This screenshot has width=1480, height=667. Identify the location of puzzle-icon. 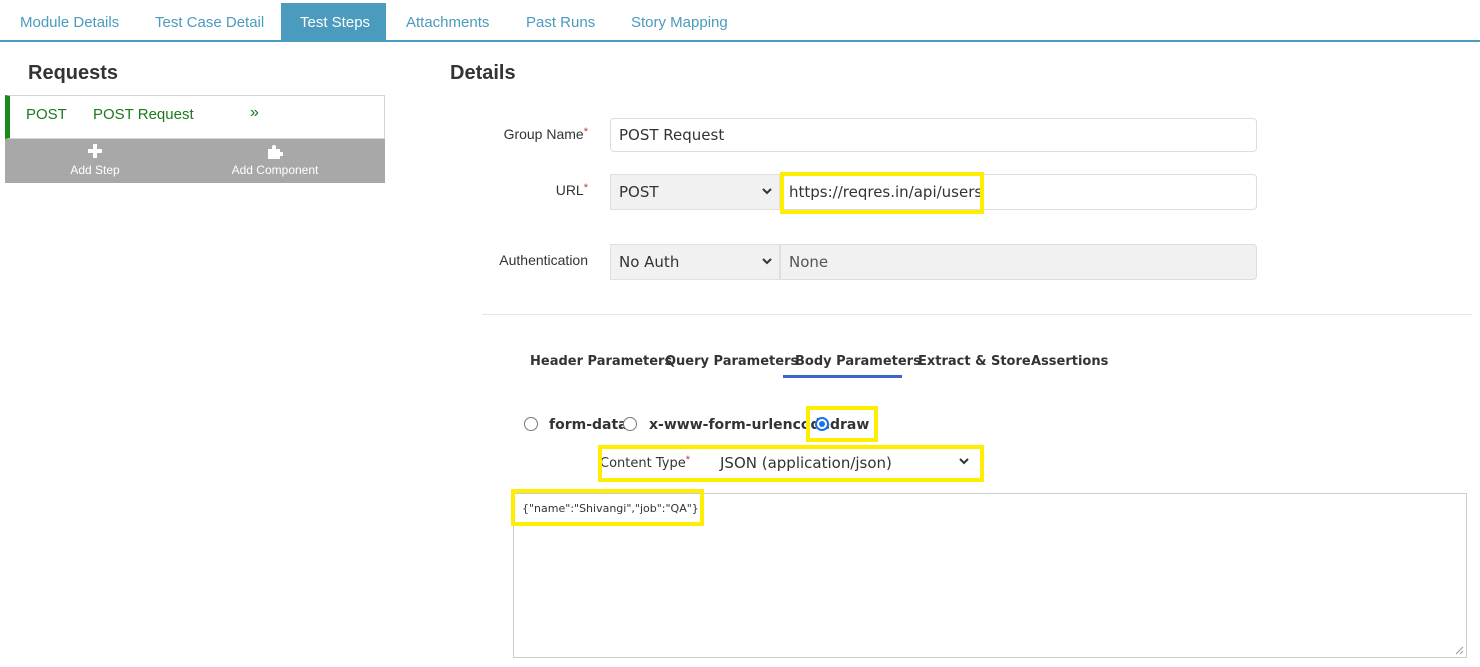
(275, 152).